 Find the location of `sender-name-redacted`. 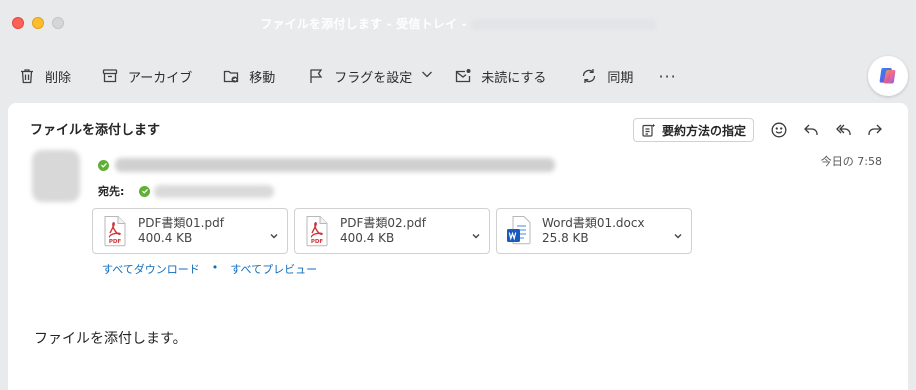

sender-name-redacted is located at coordinates (335, 165).